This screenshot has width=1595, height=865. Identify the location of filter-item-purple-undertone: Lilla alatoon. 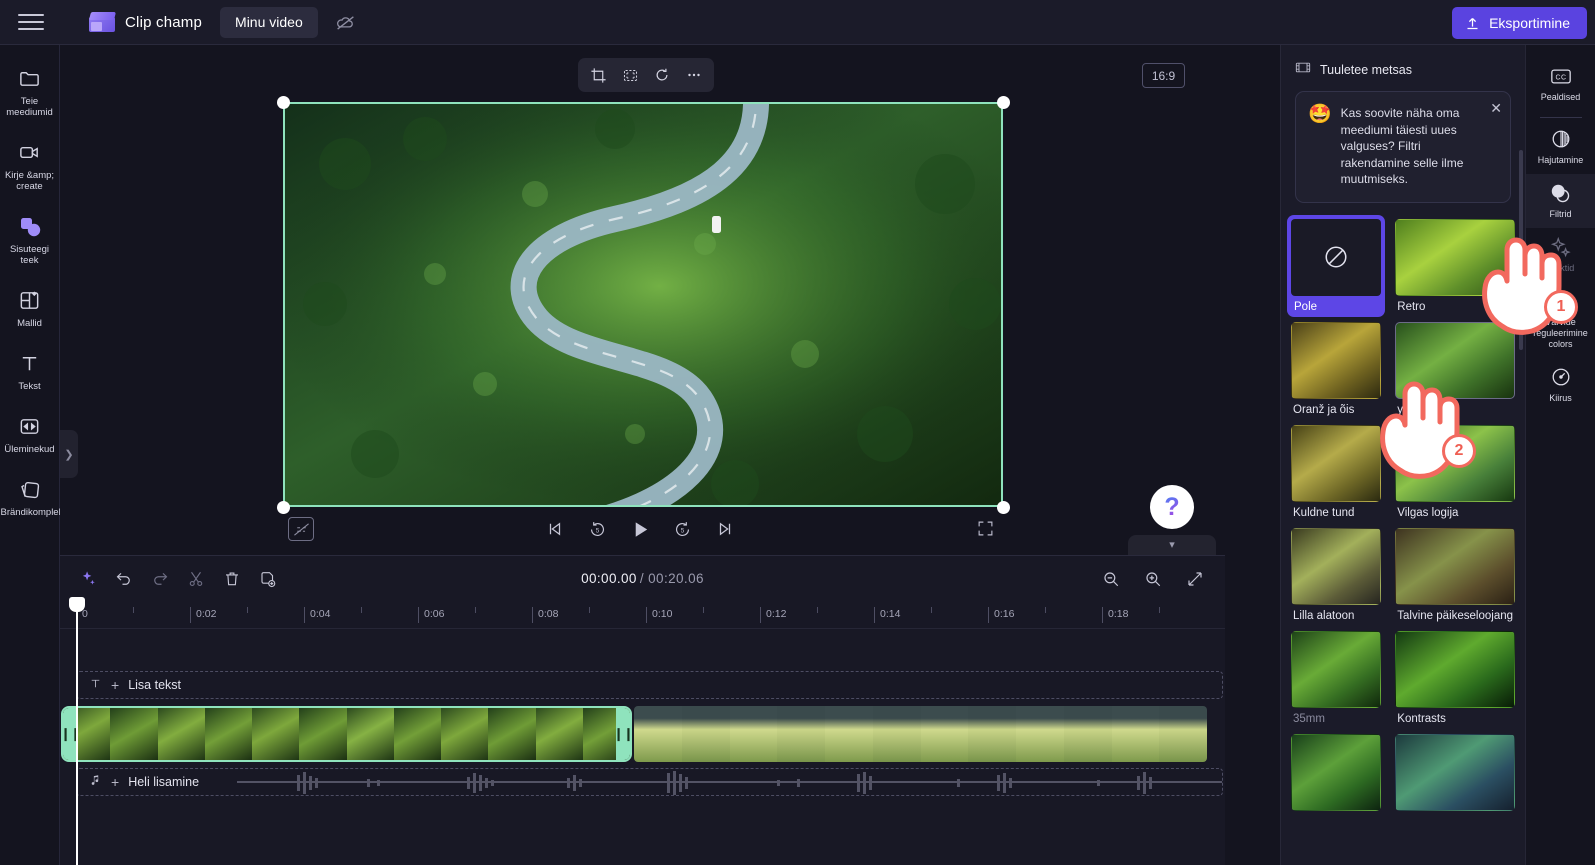
(1336, 574).